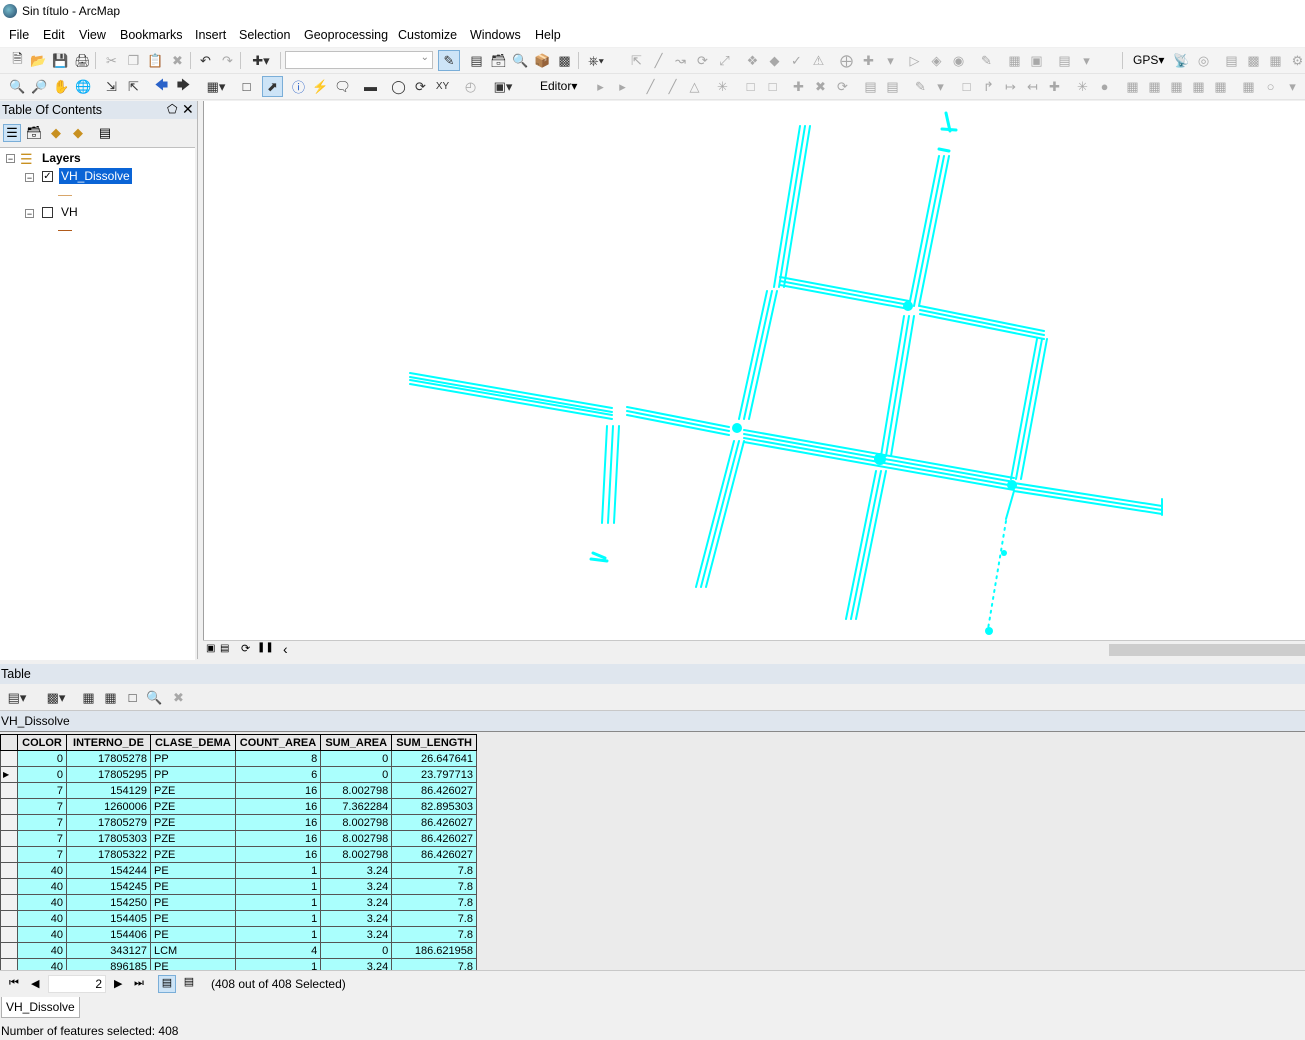 Image resolution: width=1305 pixels, height=1040 pixels. What do you see at coordinates (111, 60) in the screenshot?
I see `cut-icon: ✂` at bounding box center [111, 60].